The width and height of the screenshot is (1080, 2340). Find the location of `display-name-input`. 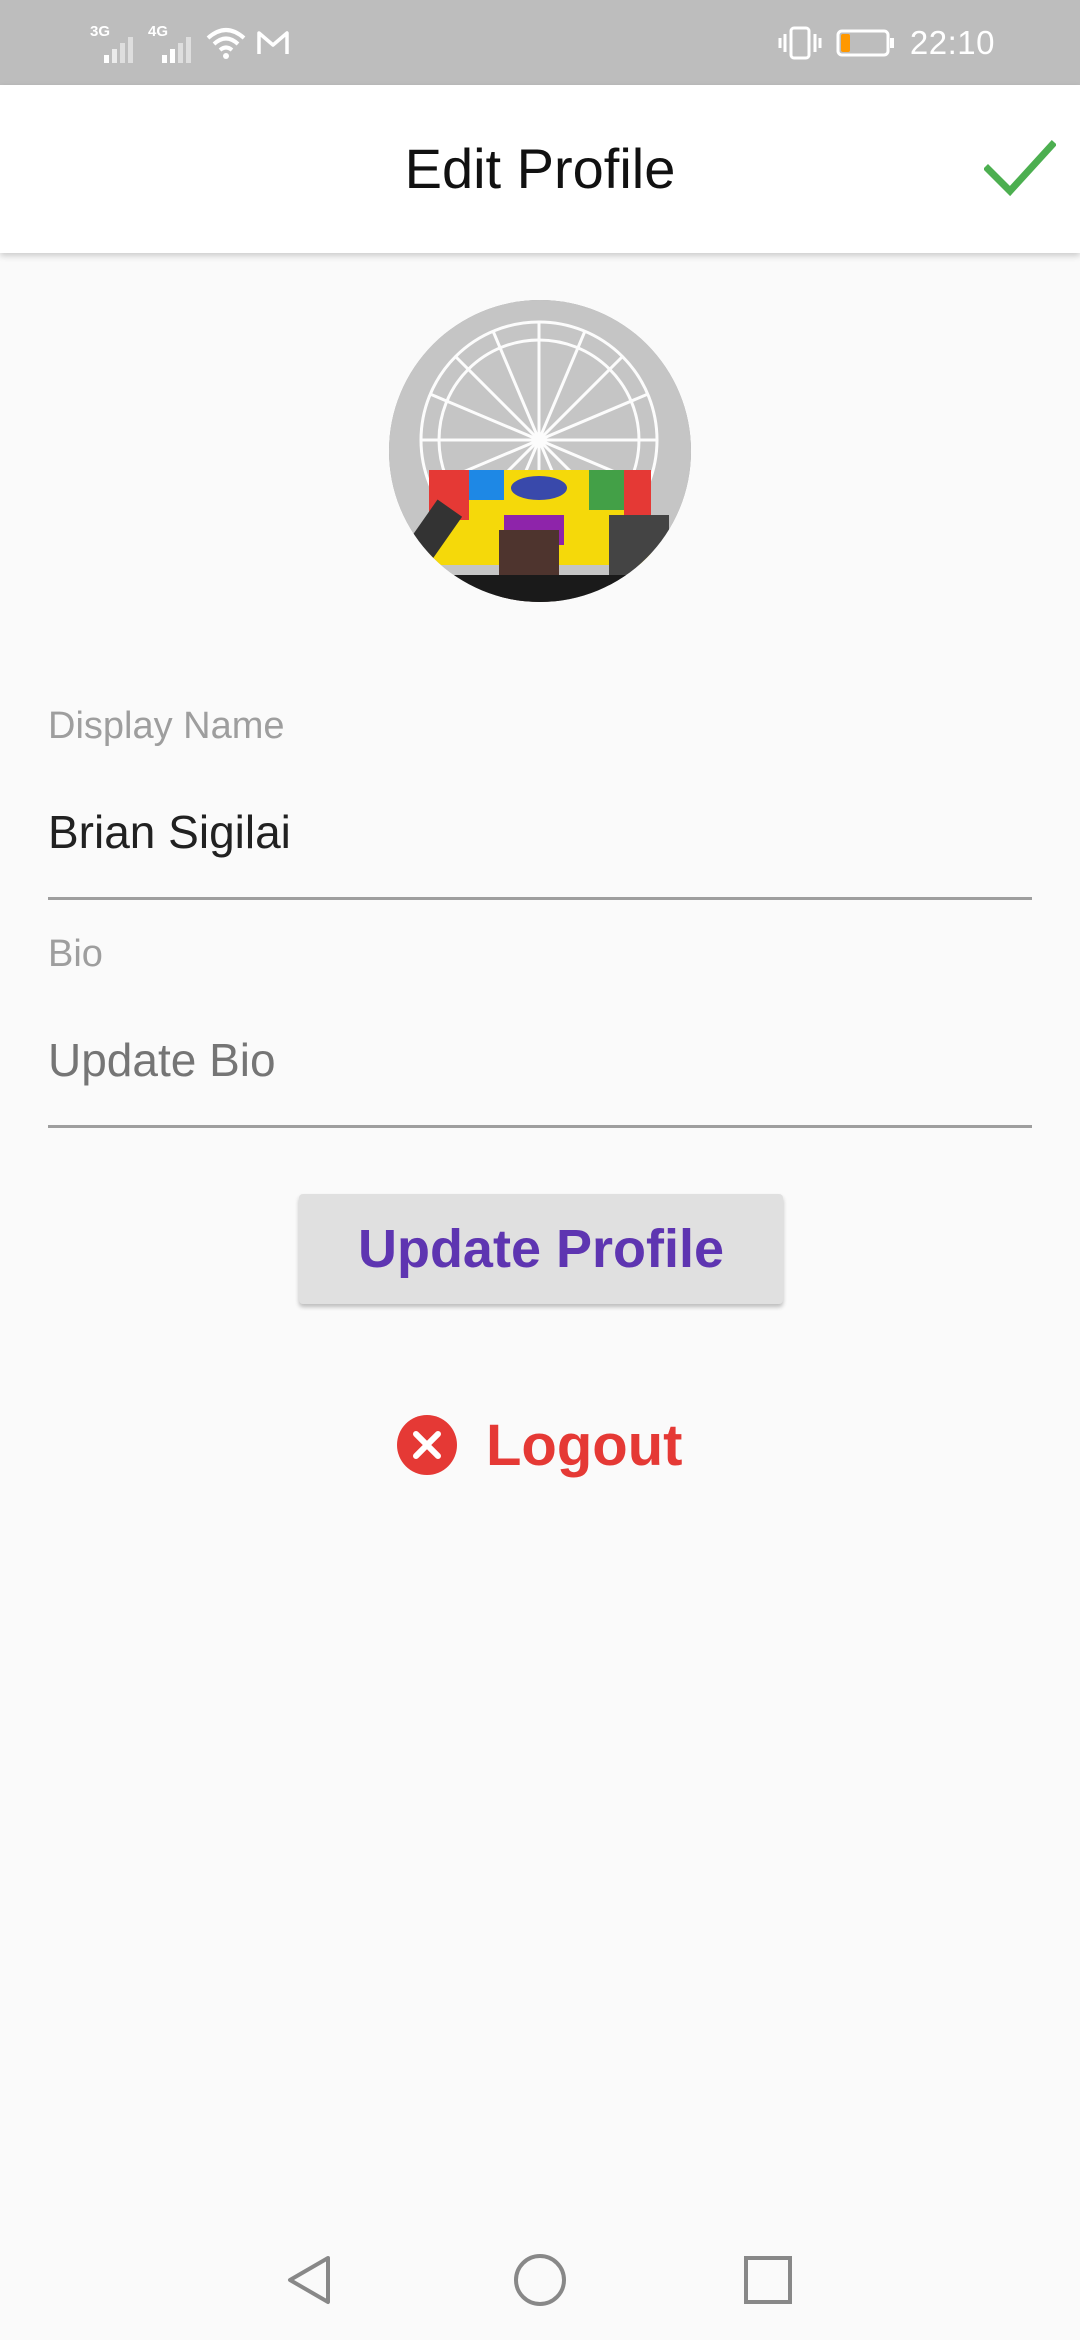

display-name-input is located at coordinates (540, 832).